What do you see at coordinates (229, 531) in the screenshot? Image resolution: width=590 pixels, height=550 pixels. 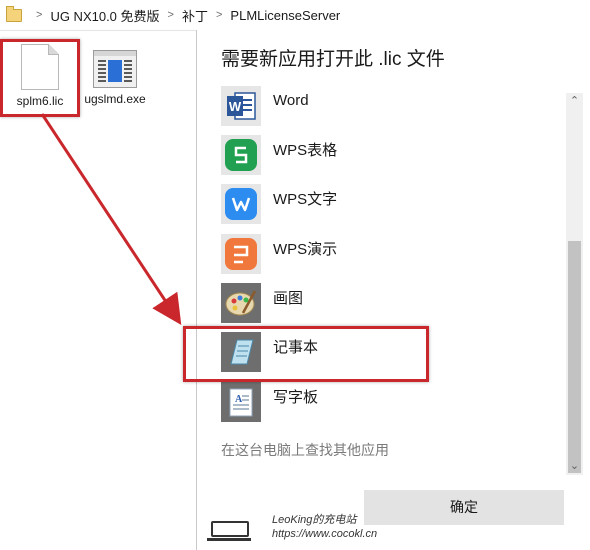 I see `laptop-logo-icon` at bounding box center [229, 531].